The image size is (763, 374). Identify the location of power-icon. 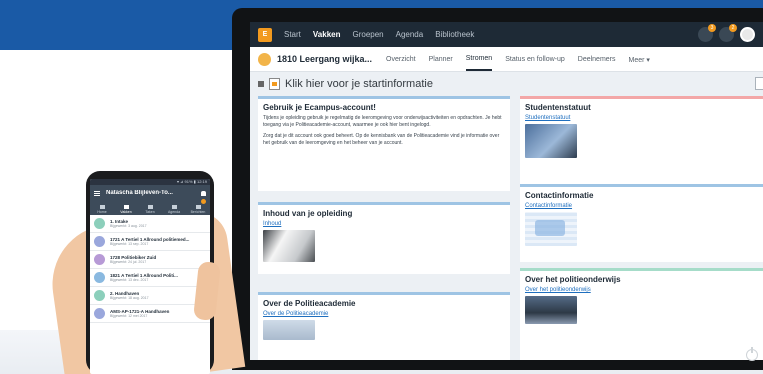
(752, 354).